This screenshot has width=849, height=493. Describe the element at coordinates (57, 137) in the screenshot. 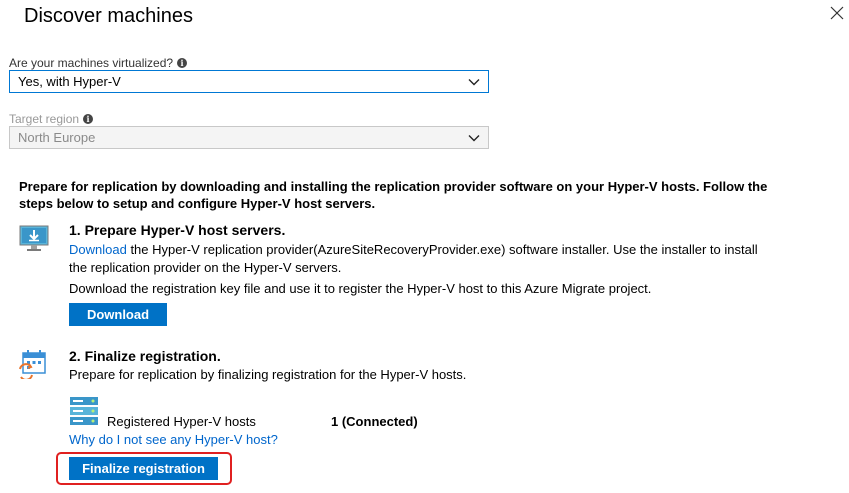

I see `region-select-value: North Europe` at that location.